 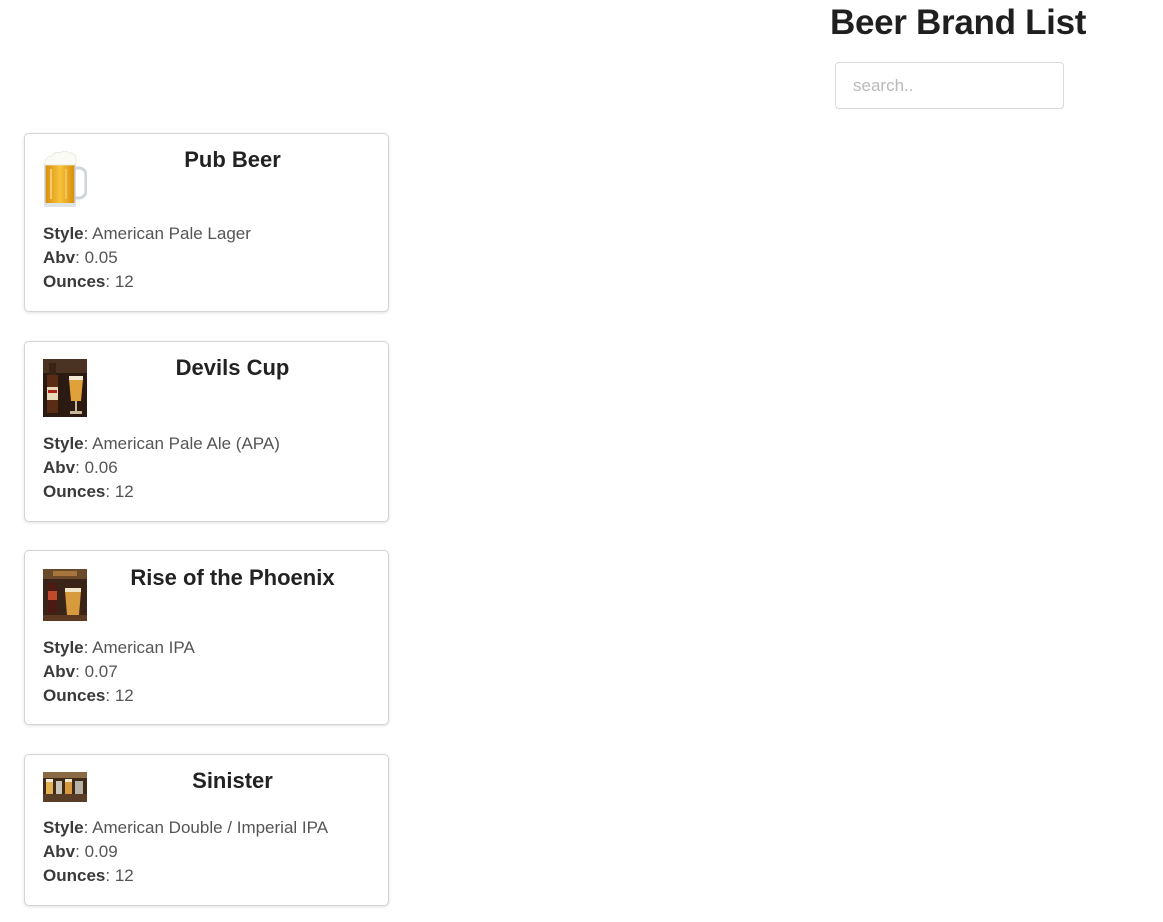 I want to click on abv-value: 0.06, so click(x=101, y=467).